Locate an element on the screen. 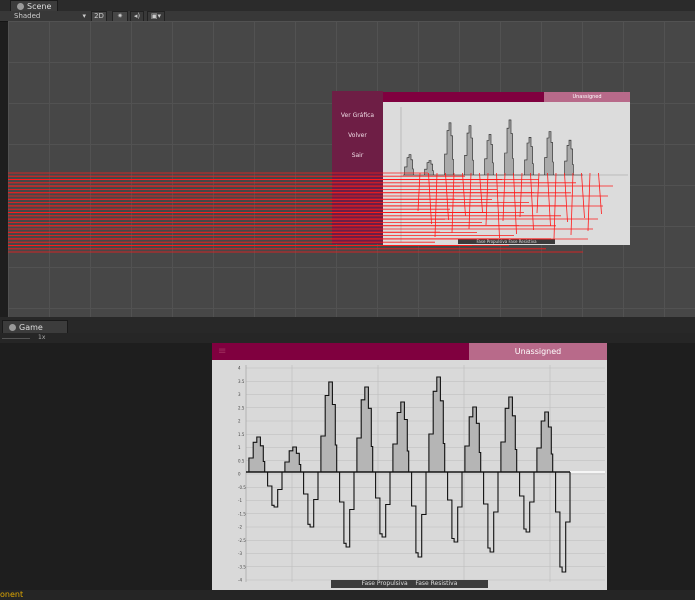 The image size is (695, 600). y-tick-label: 3 is located at coordinates (239, 394).